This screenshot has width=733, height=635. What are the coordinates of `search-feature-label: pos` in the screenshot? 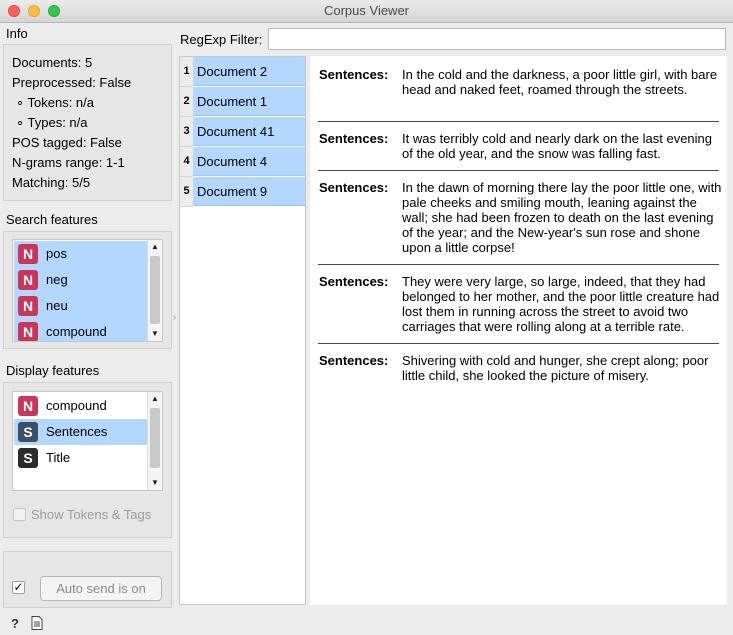 It's located at (56, 253).